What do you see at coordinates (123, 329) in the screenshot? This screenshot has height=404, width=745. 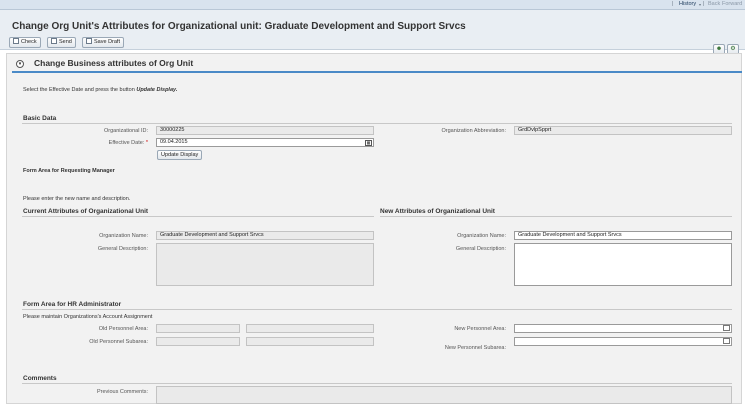 I see `old-personnel-area-label: Old Personnel Area:` at bounding box center [123, 329].